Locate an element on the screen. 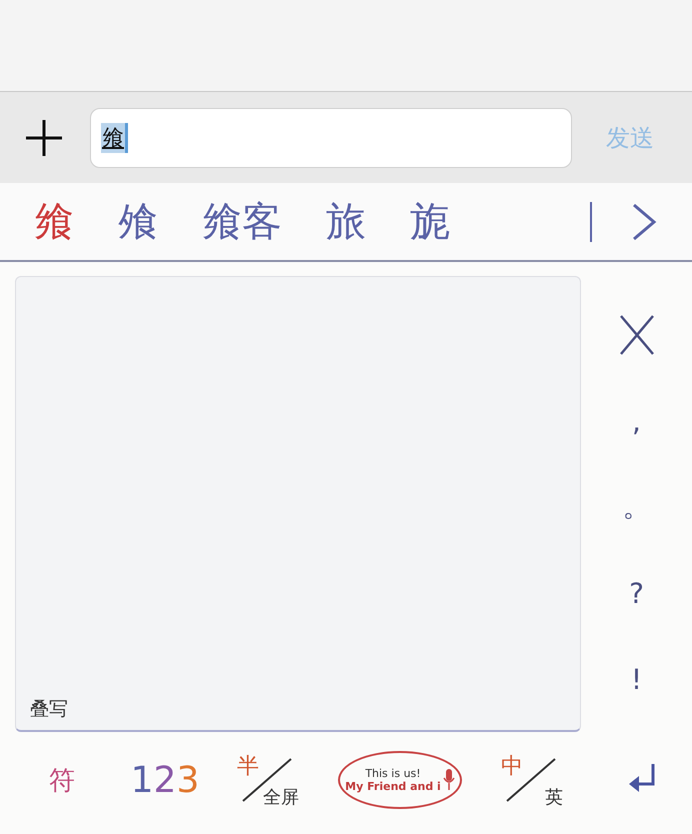 This screenshot has width=692, height=834. toggle-key: 半 全屏 is located at coordinates (268, 780).